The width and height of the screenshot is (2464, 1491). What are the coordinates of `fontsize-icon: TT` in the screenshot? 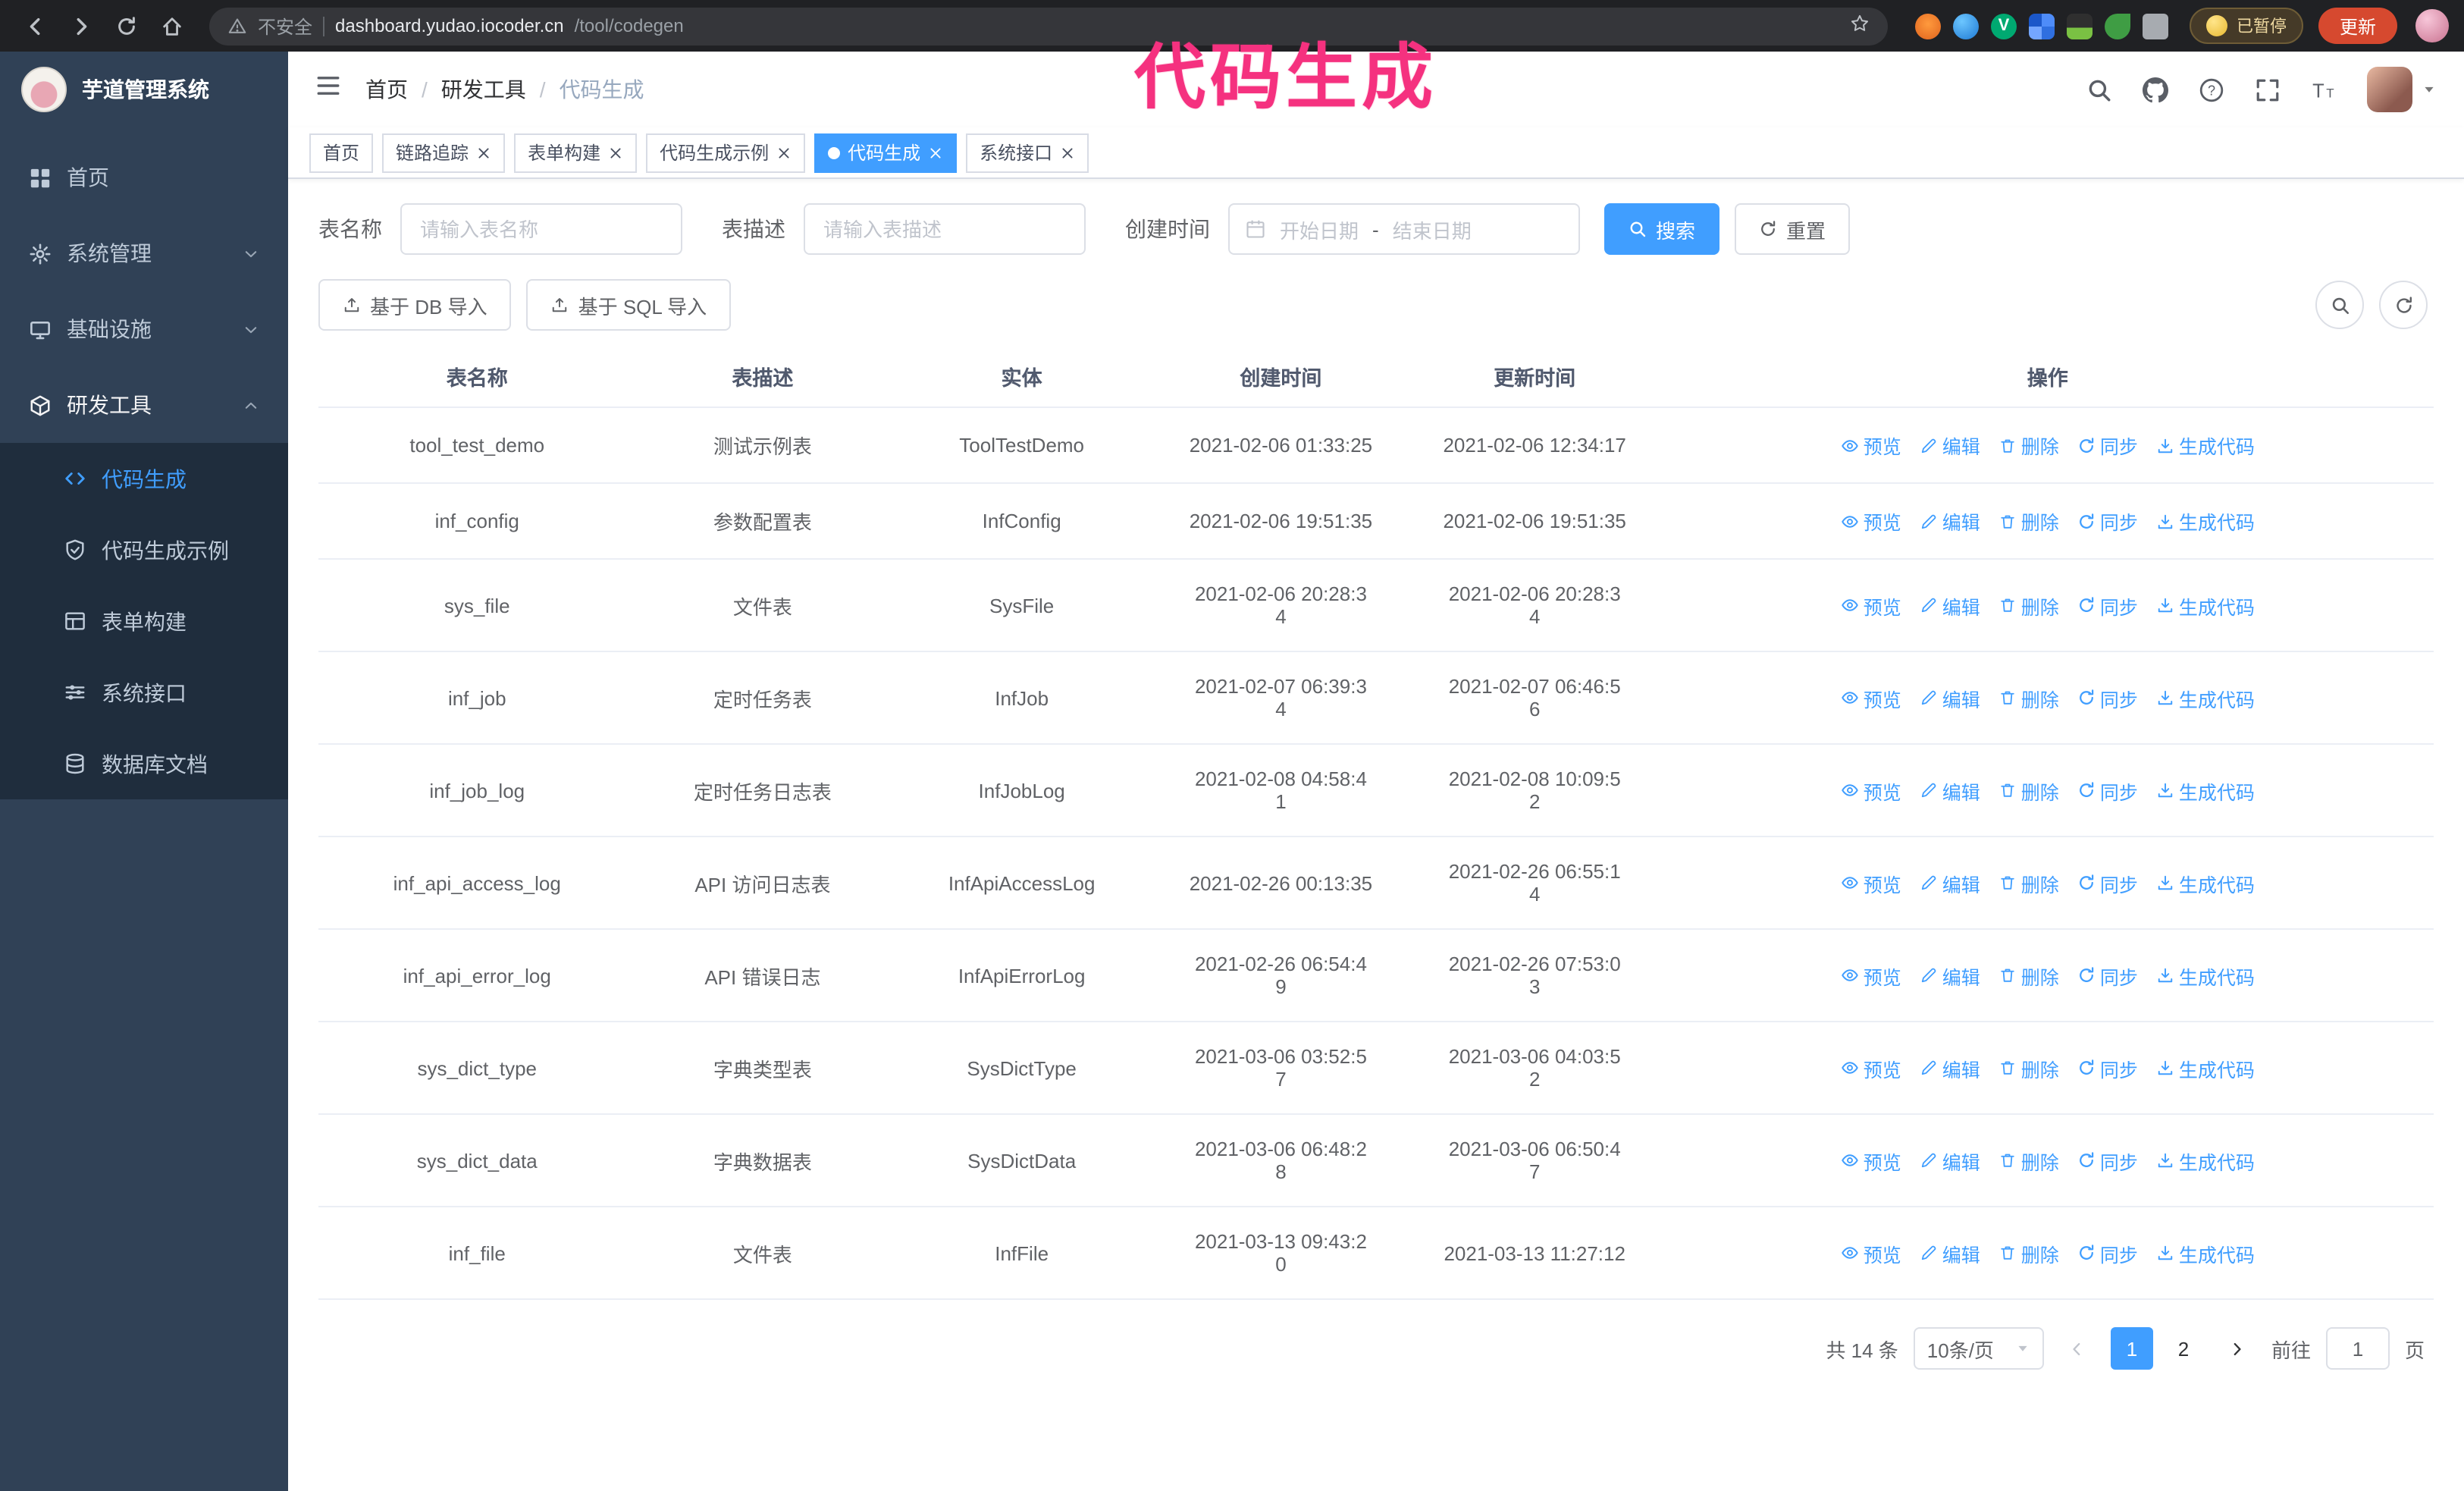 It's located at (2324, 89).